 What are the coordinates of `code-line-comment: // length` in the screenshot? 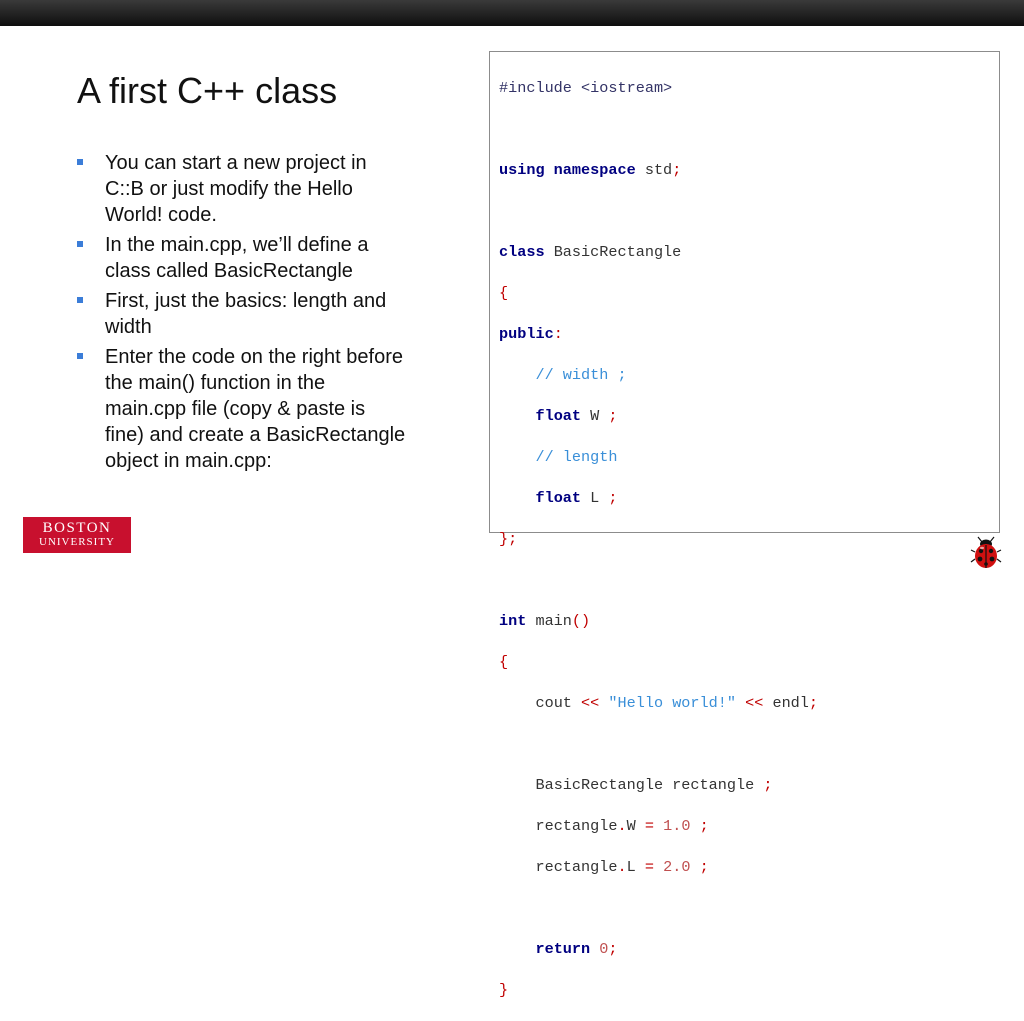 It's located at (658, 457).